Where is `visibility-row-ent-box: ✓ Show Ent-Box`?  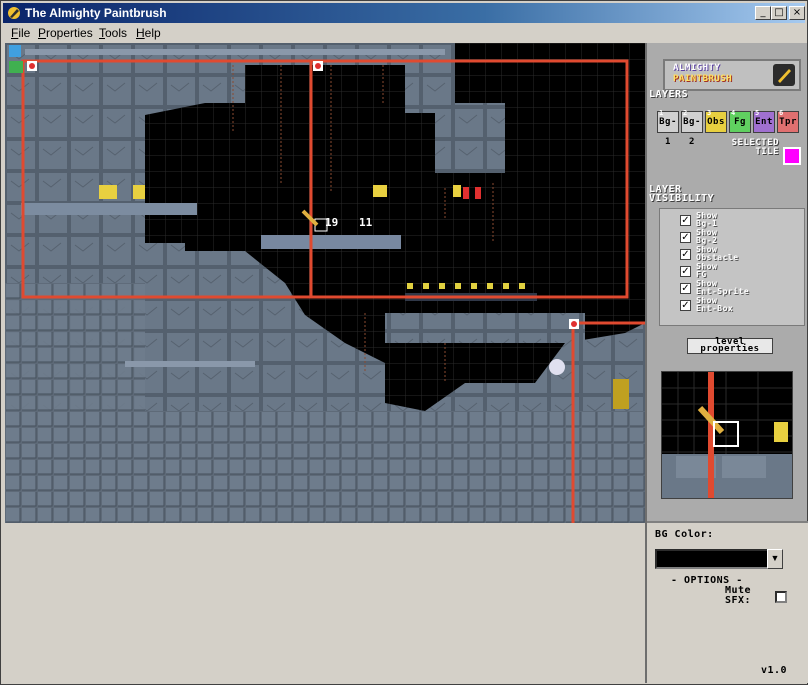
visibility-row-ent-box: ✓ Show Ent-Box is located at coordinates (734, 305).